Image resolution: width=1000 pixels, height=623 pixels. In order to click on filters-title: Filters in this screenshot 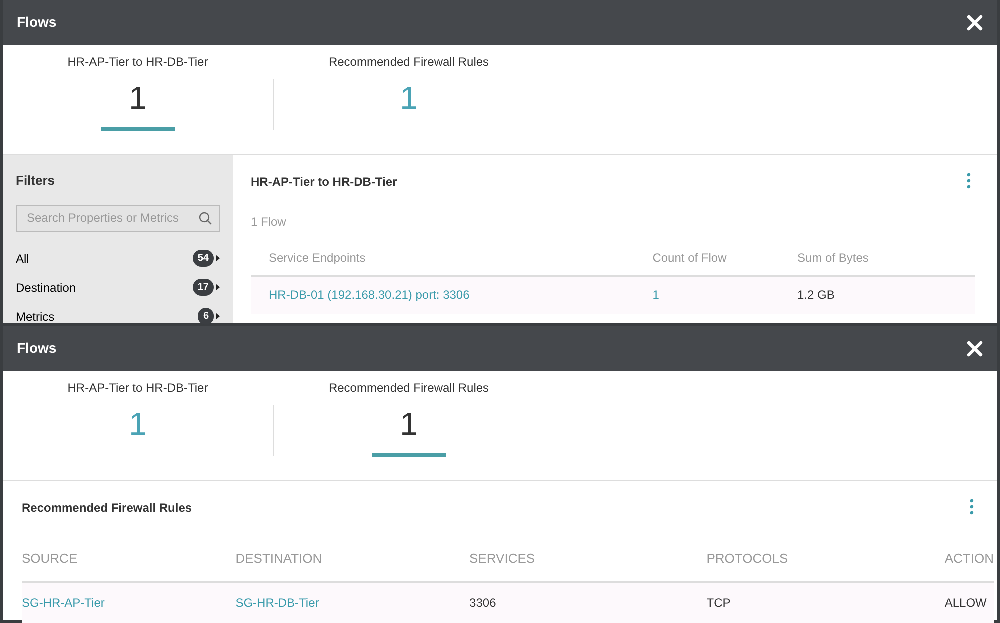, I will do `click(36, 181)`.